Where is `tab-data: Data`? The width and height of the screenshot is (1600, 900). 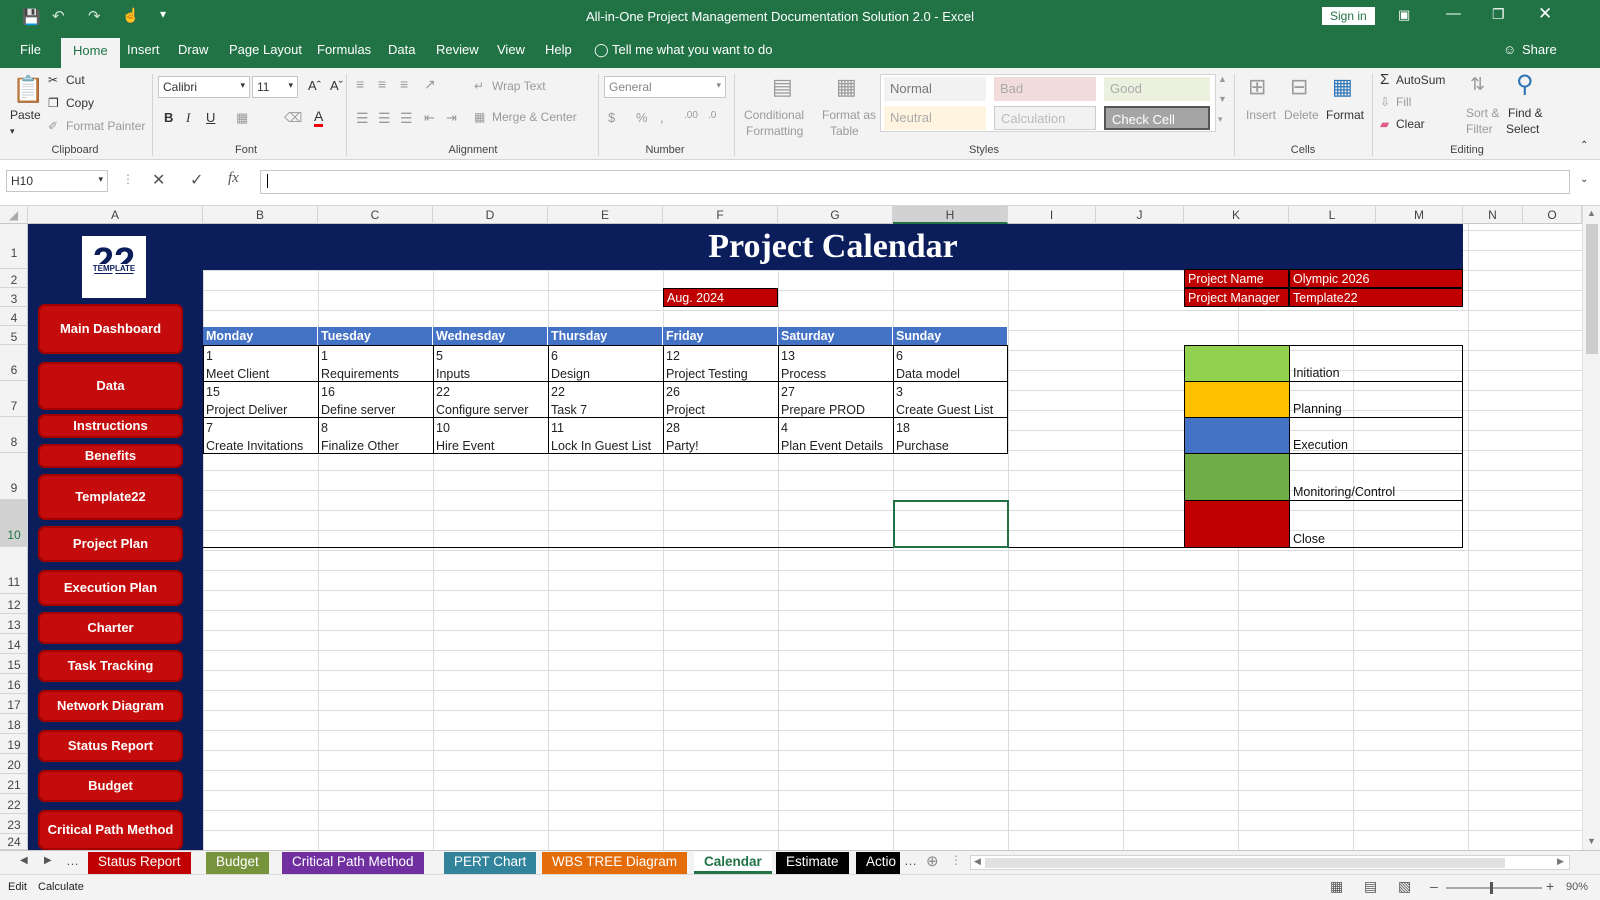 tab-data: Data is located at coordinates (401, 49).